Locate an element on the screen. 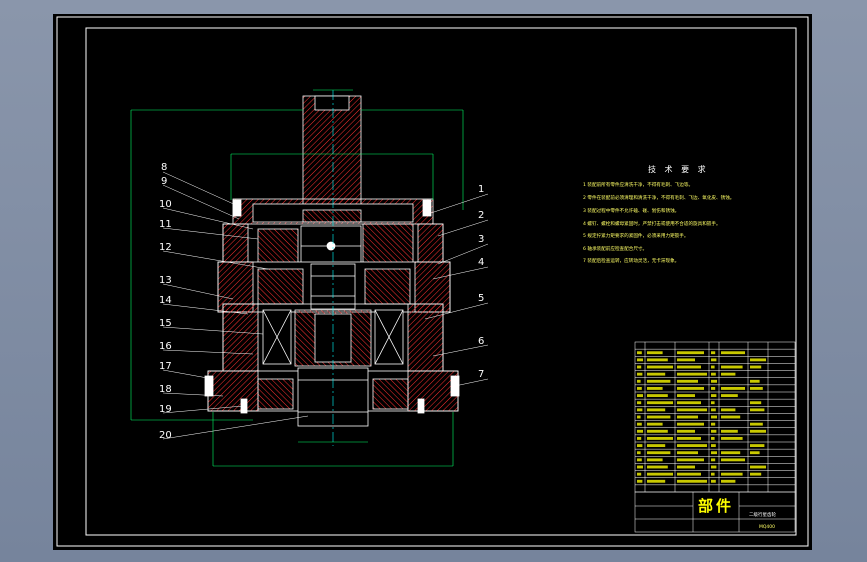 Image resolution: width=867 pixels, height=562 pixels. callout: 12 is located at coordinates (165, 247).